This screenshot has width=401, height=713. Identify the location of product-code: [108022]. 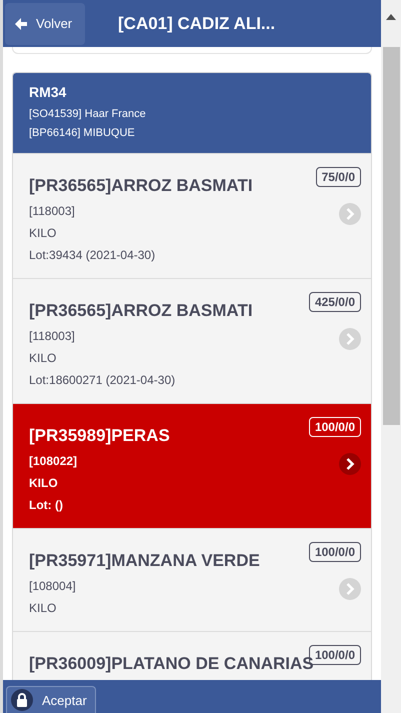
(53, 461).